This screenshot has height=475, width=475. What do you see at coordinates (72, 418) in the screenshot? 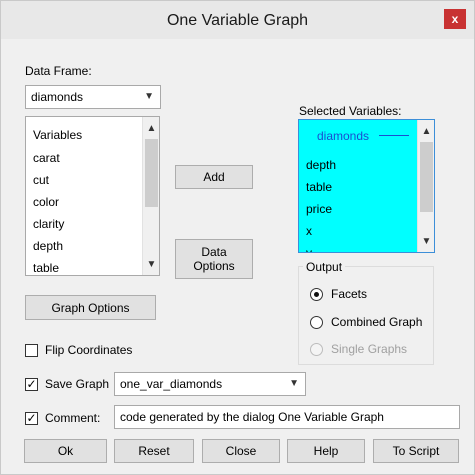
I see `comment-label: Comment:` at bounding box center [72, 418].